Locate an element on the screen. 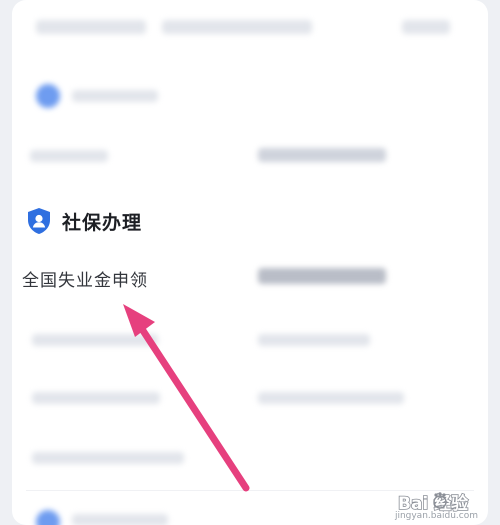  section-header: 社保办理 is located at coordinates (84, 221).